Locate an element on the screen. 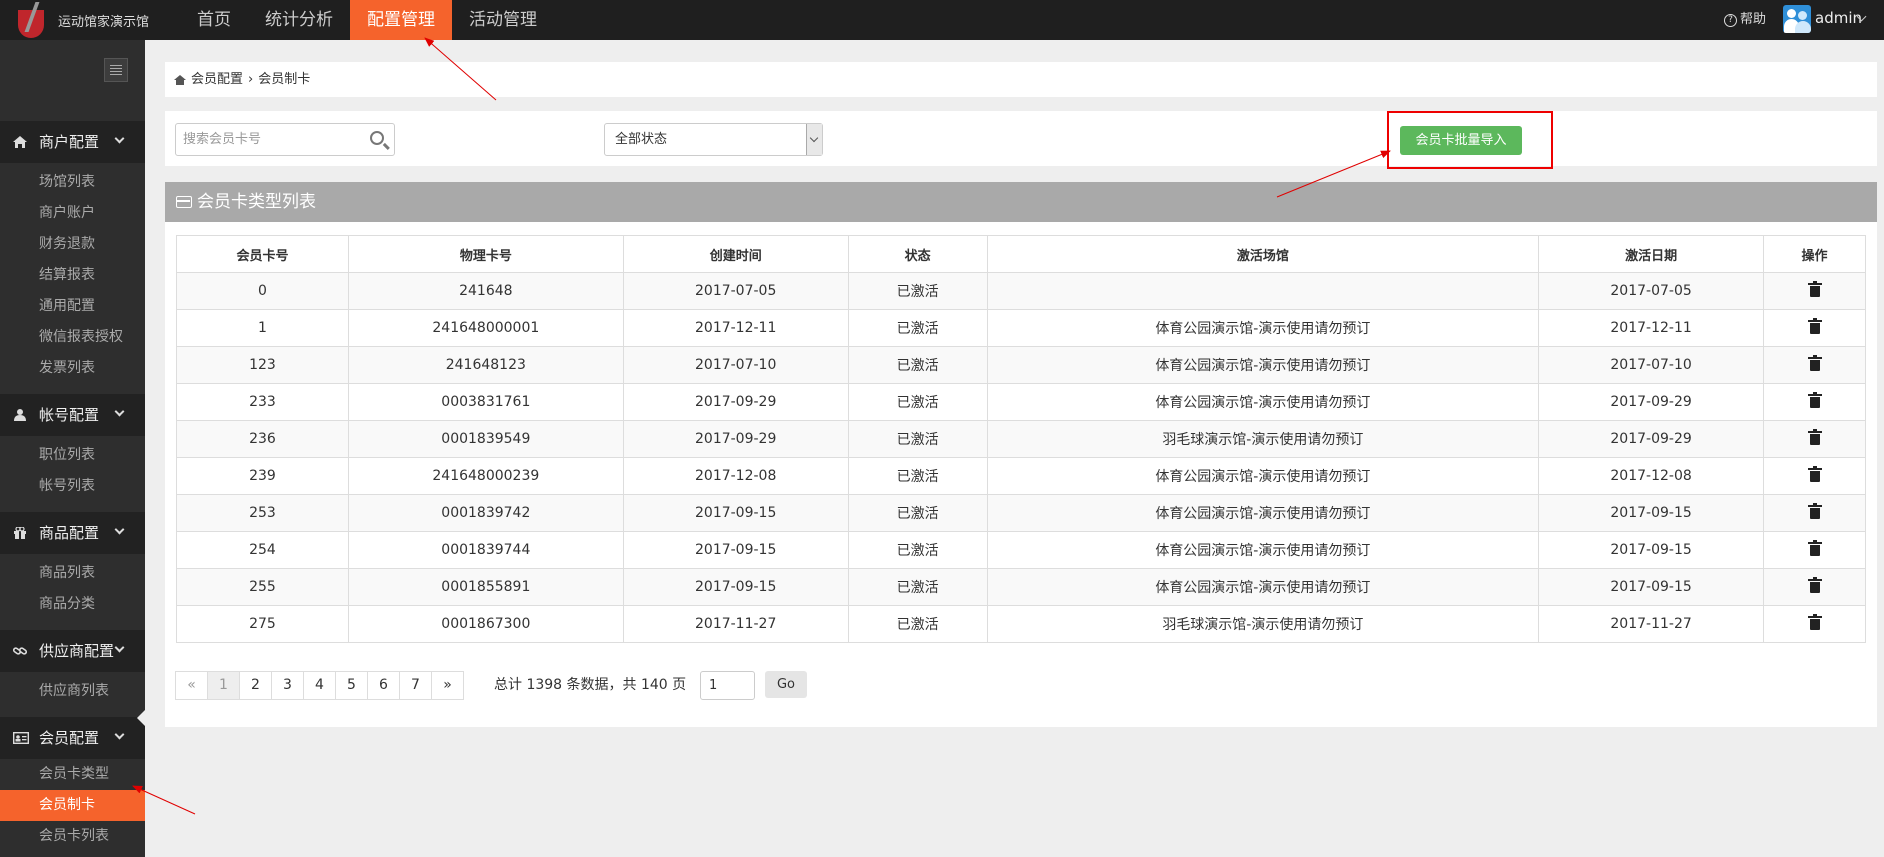  annotation-arrow-import is located at coordinates (1333, 174).